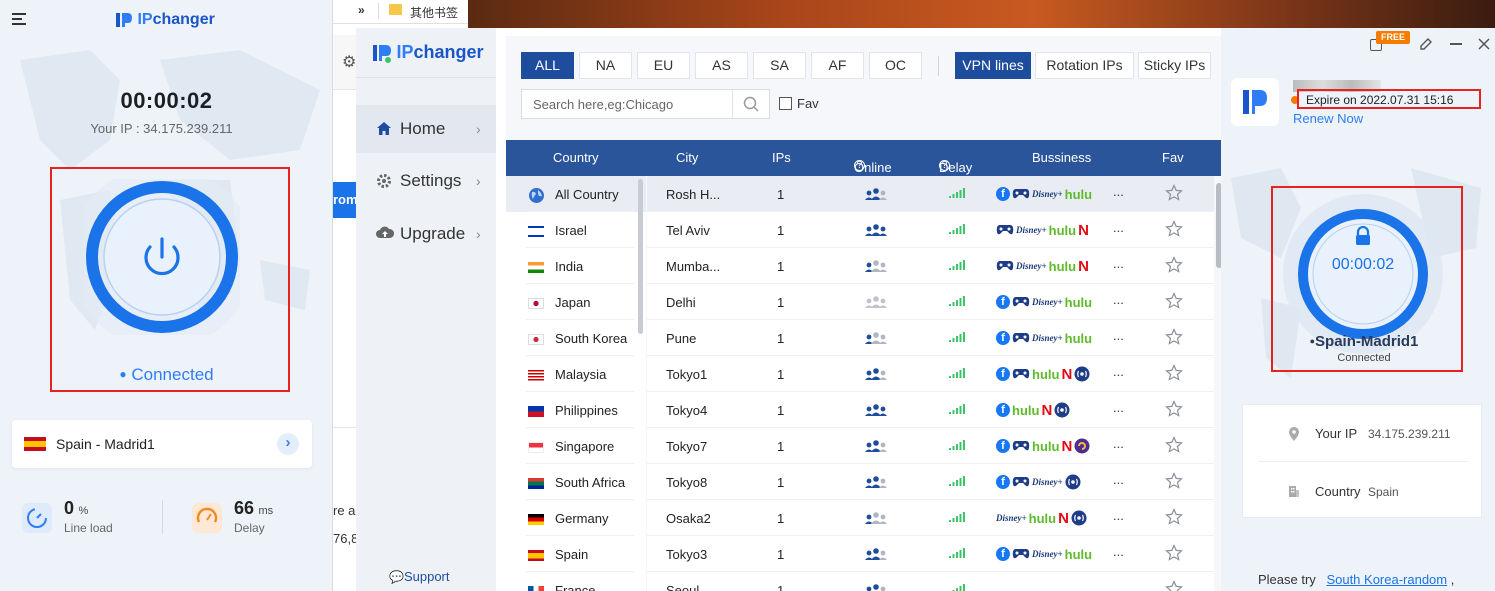 The image size is (1495, 591). What do you see at coordinates (640, 256) in the screenshot?
I see `country-list-scrollbar` at bounding box center [640, 256].